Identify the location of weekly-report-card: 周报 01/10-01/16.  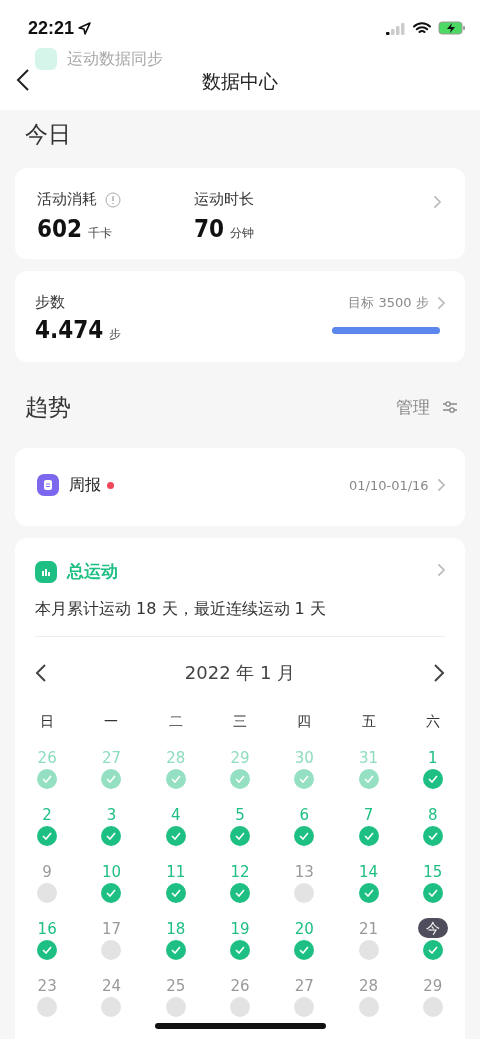
(240, 487).